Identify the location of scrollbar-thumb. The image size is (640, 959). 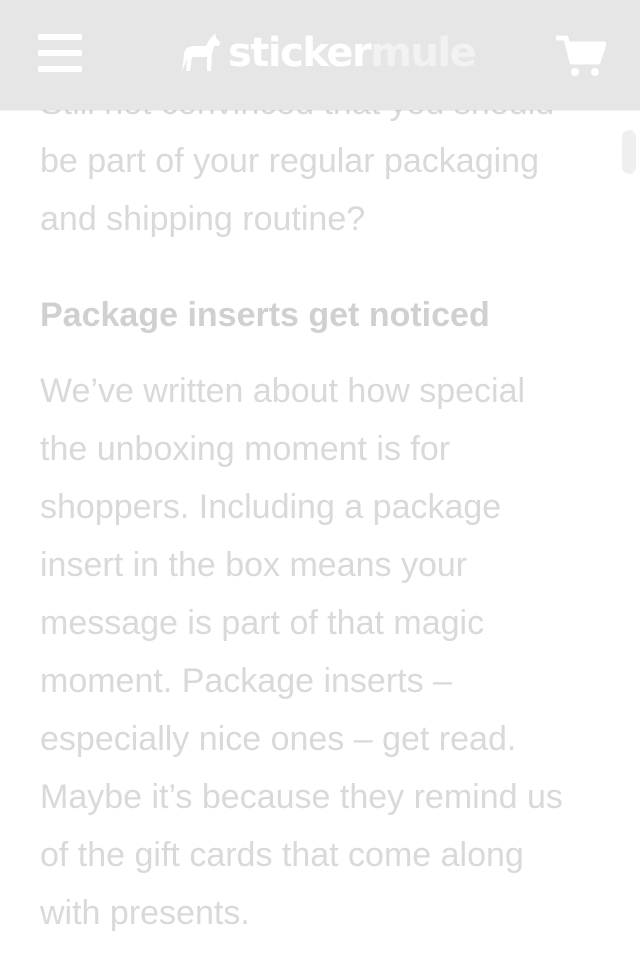
(629, 152).